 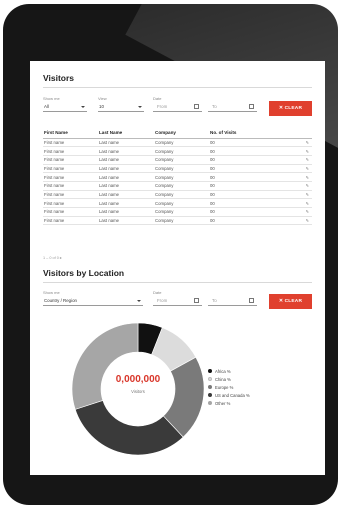 What do you see at coordinates (162, 300) in the screenshot?
I see `location-from-placeholder: From` at bounding box center [162, 300].